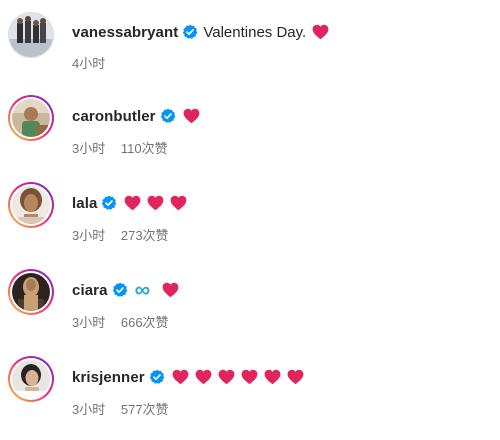 Image resolution: width=500 pixels, height=440 pixels. What do you see at coordinates (90, 290) in the screenshot?
I see `comment-username: ciara` at bounding box center [90, 290].